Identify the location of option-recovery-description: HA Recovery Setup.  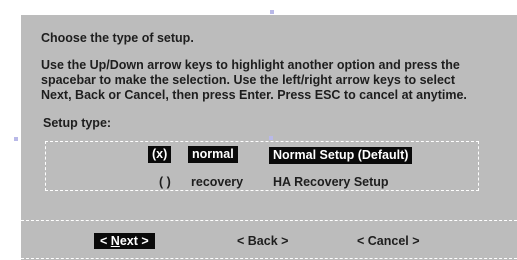
(331, 182).